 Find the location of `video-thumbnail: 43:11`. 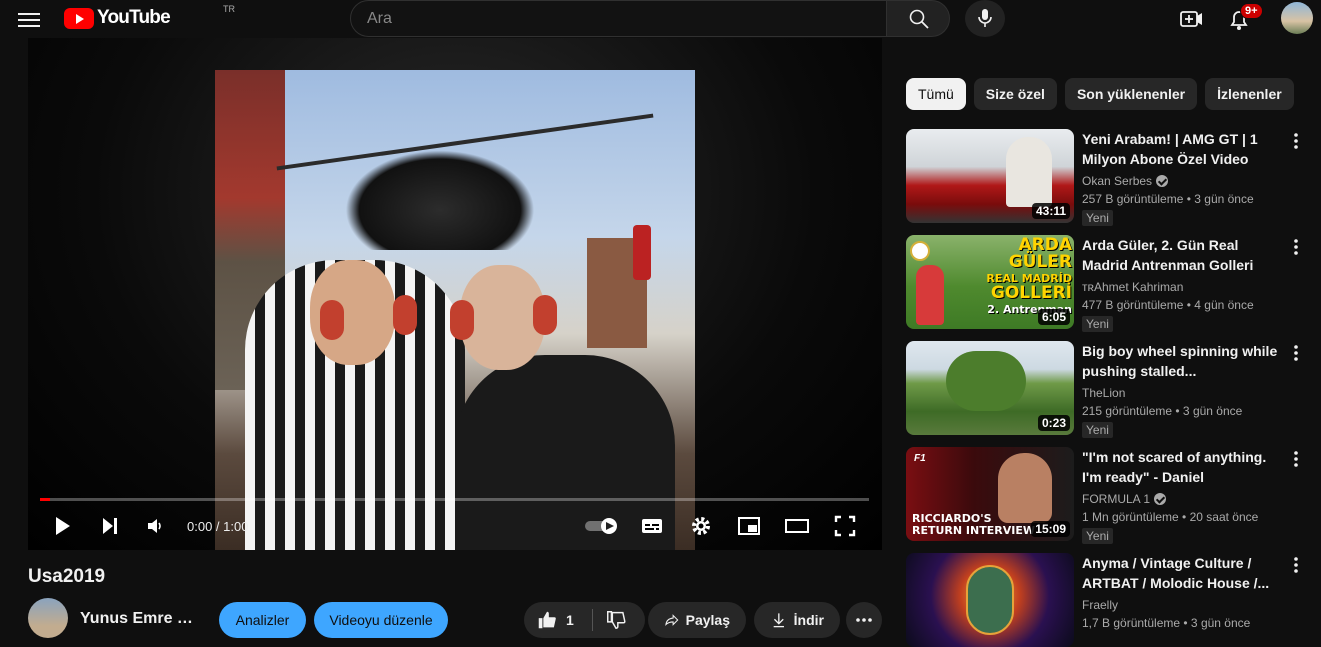

video-thumbnail: 43:11 is located at coordinates (990, 176).